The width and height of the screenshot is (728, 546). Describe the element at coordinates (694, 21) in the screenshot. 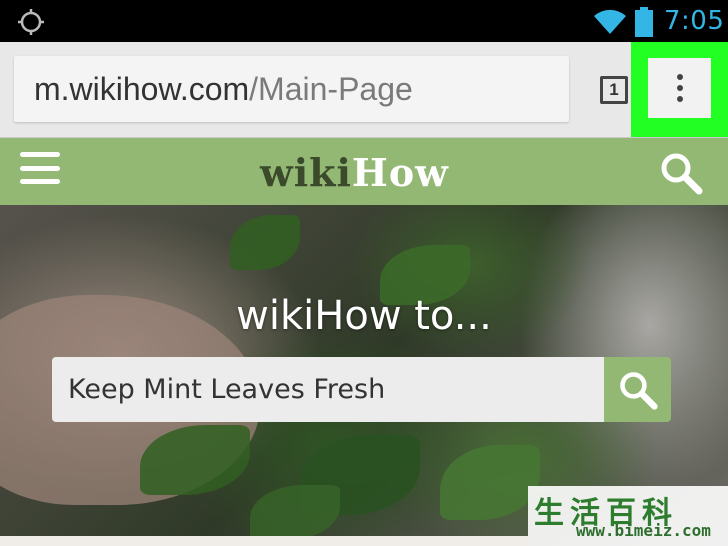

I see `status-time: 7:05` at that location.